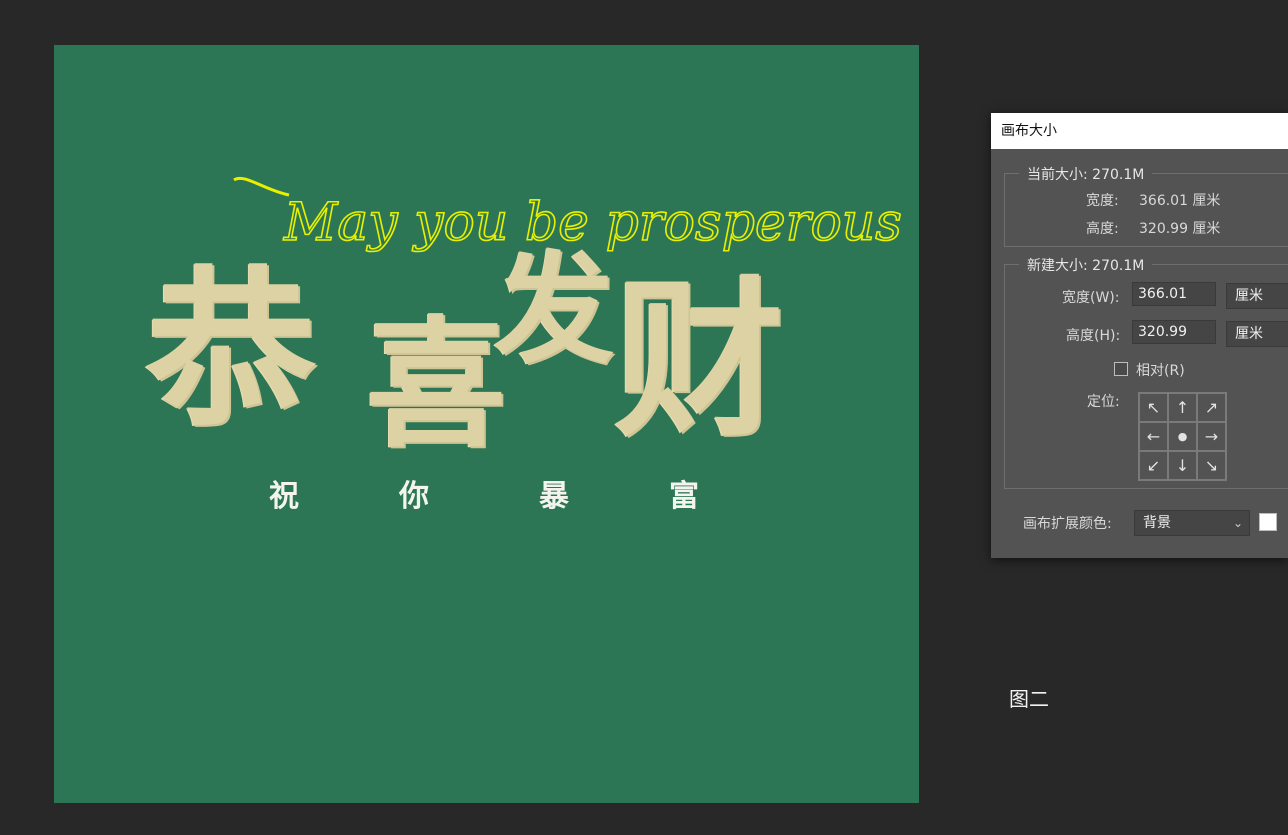 The height and width of the screenshot is (835, 1288). Describe the element at coordinates (1139, 131) in the screenshot. I see `dialog-title: 画布大小` at that location.